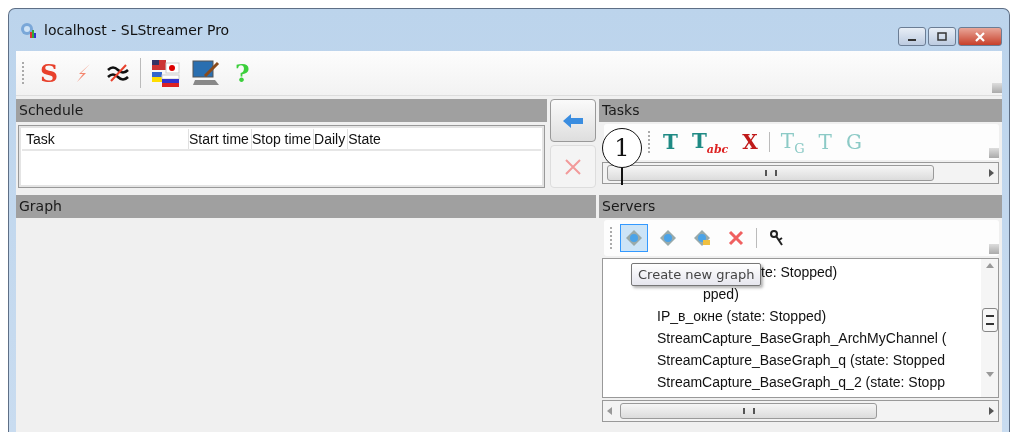 This screenshot has width=1018, height=432. What do you see at coordinates (912, 39) in the screenshot?
I see `minimize-icon` at bounding box center [912, 39].